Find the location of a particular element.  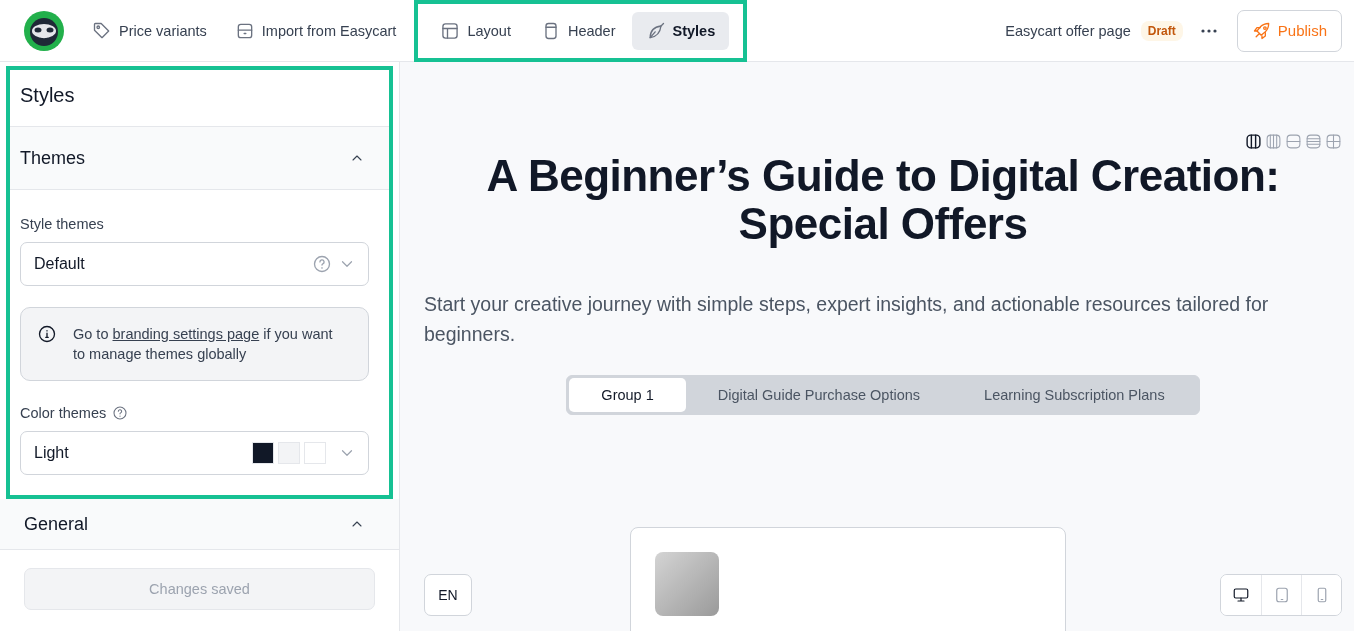

layout-option-icon is located at coordinates (1253, 141).